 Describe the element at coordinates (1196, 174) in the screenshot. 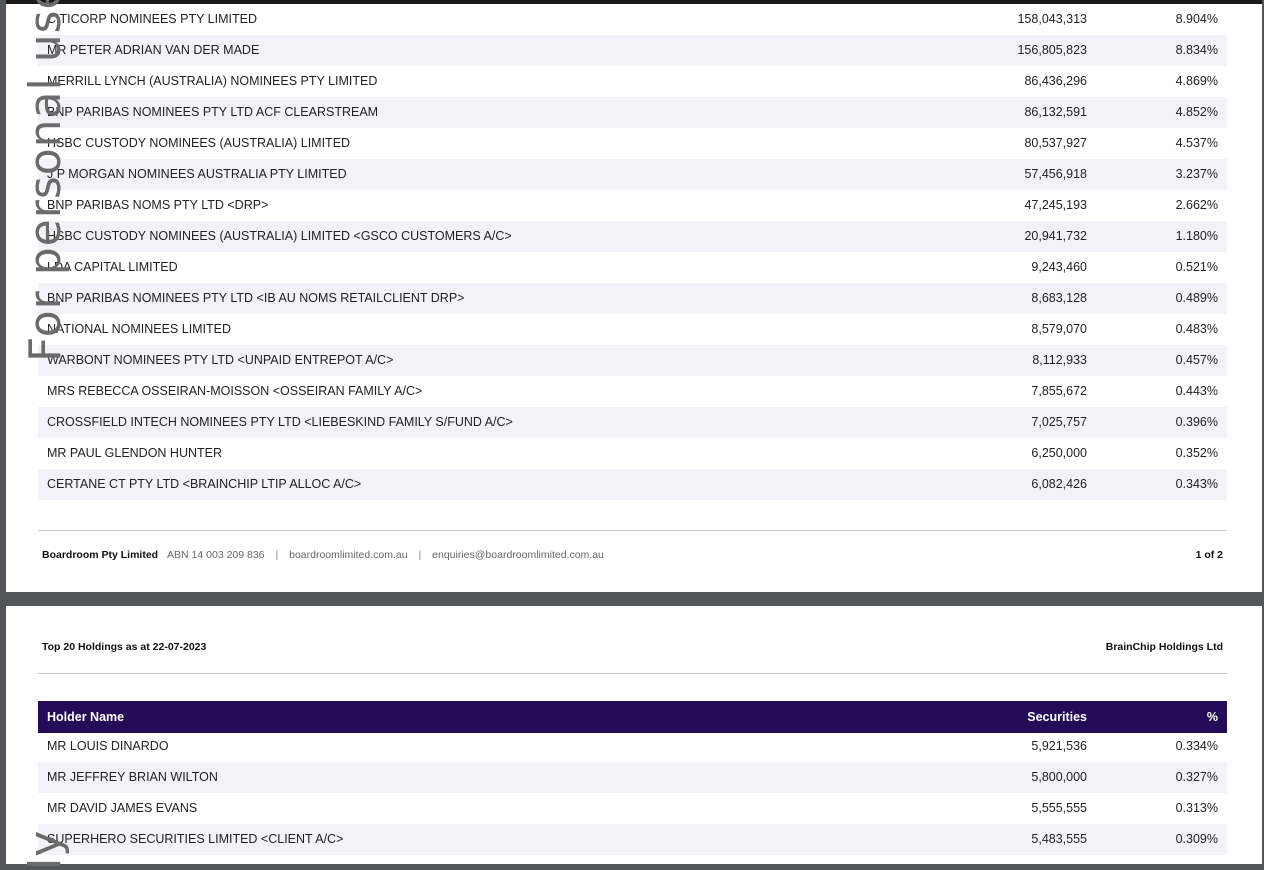

I see `percent-cell: 3.237%` at that location.